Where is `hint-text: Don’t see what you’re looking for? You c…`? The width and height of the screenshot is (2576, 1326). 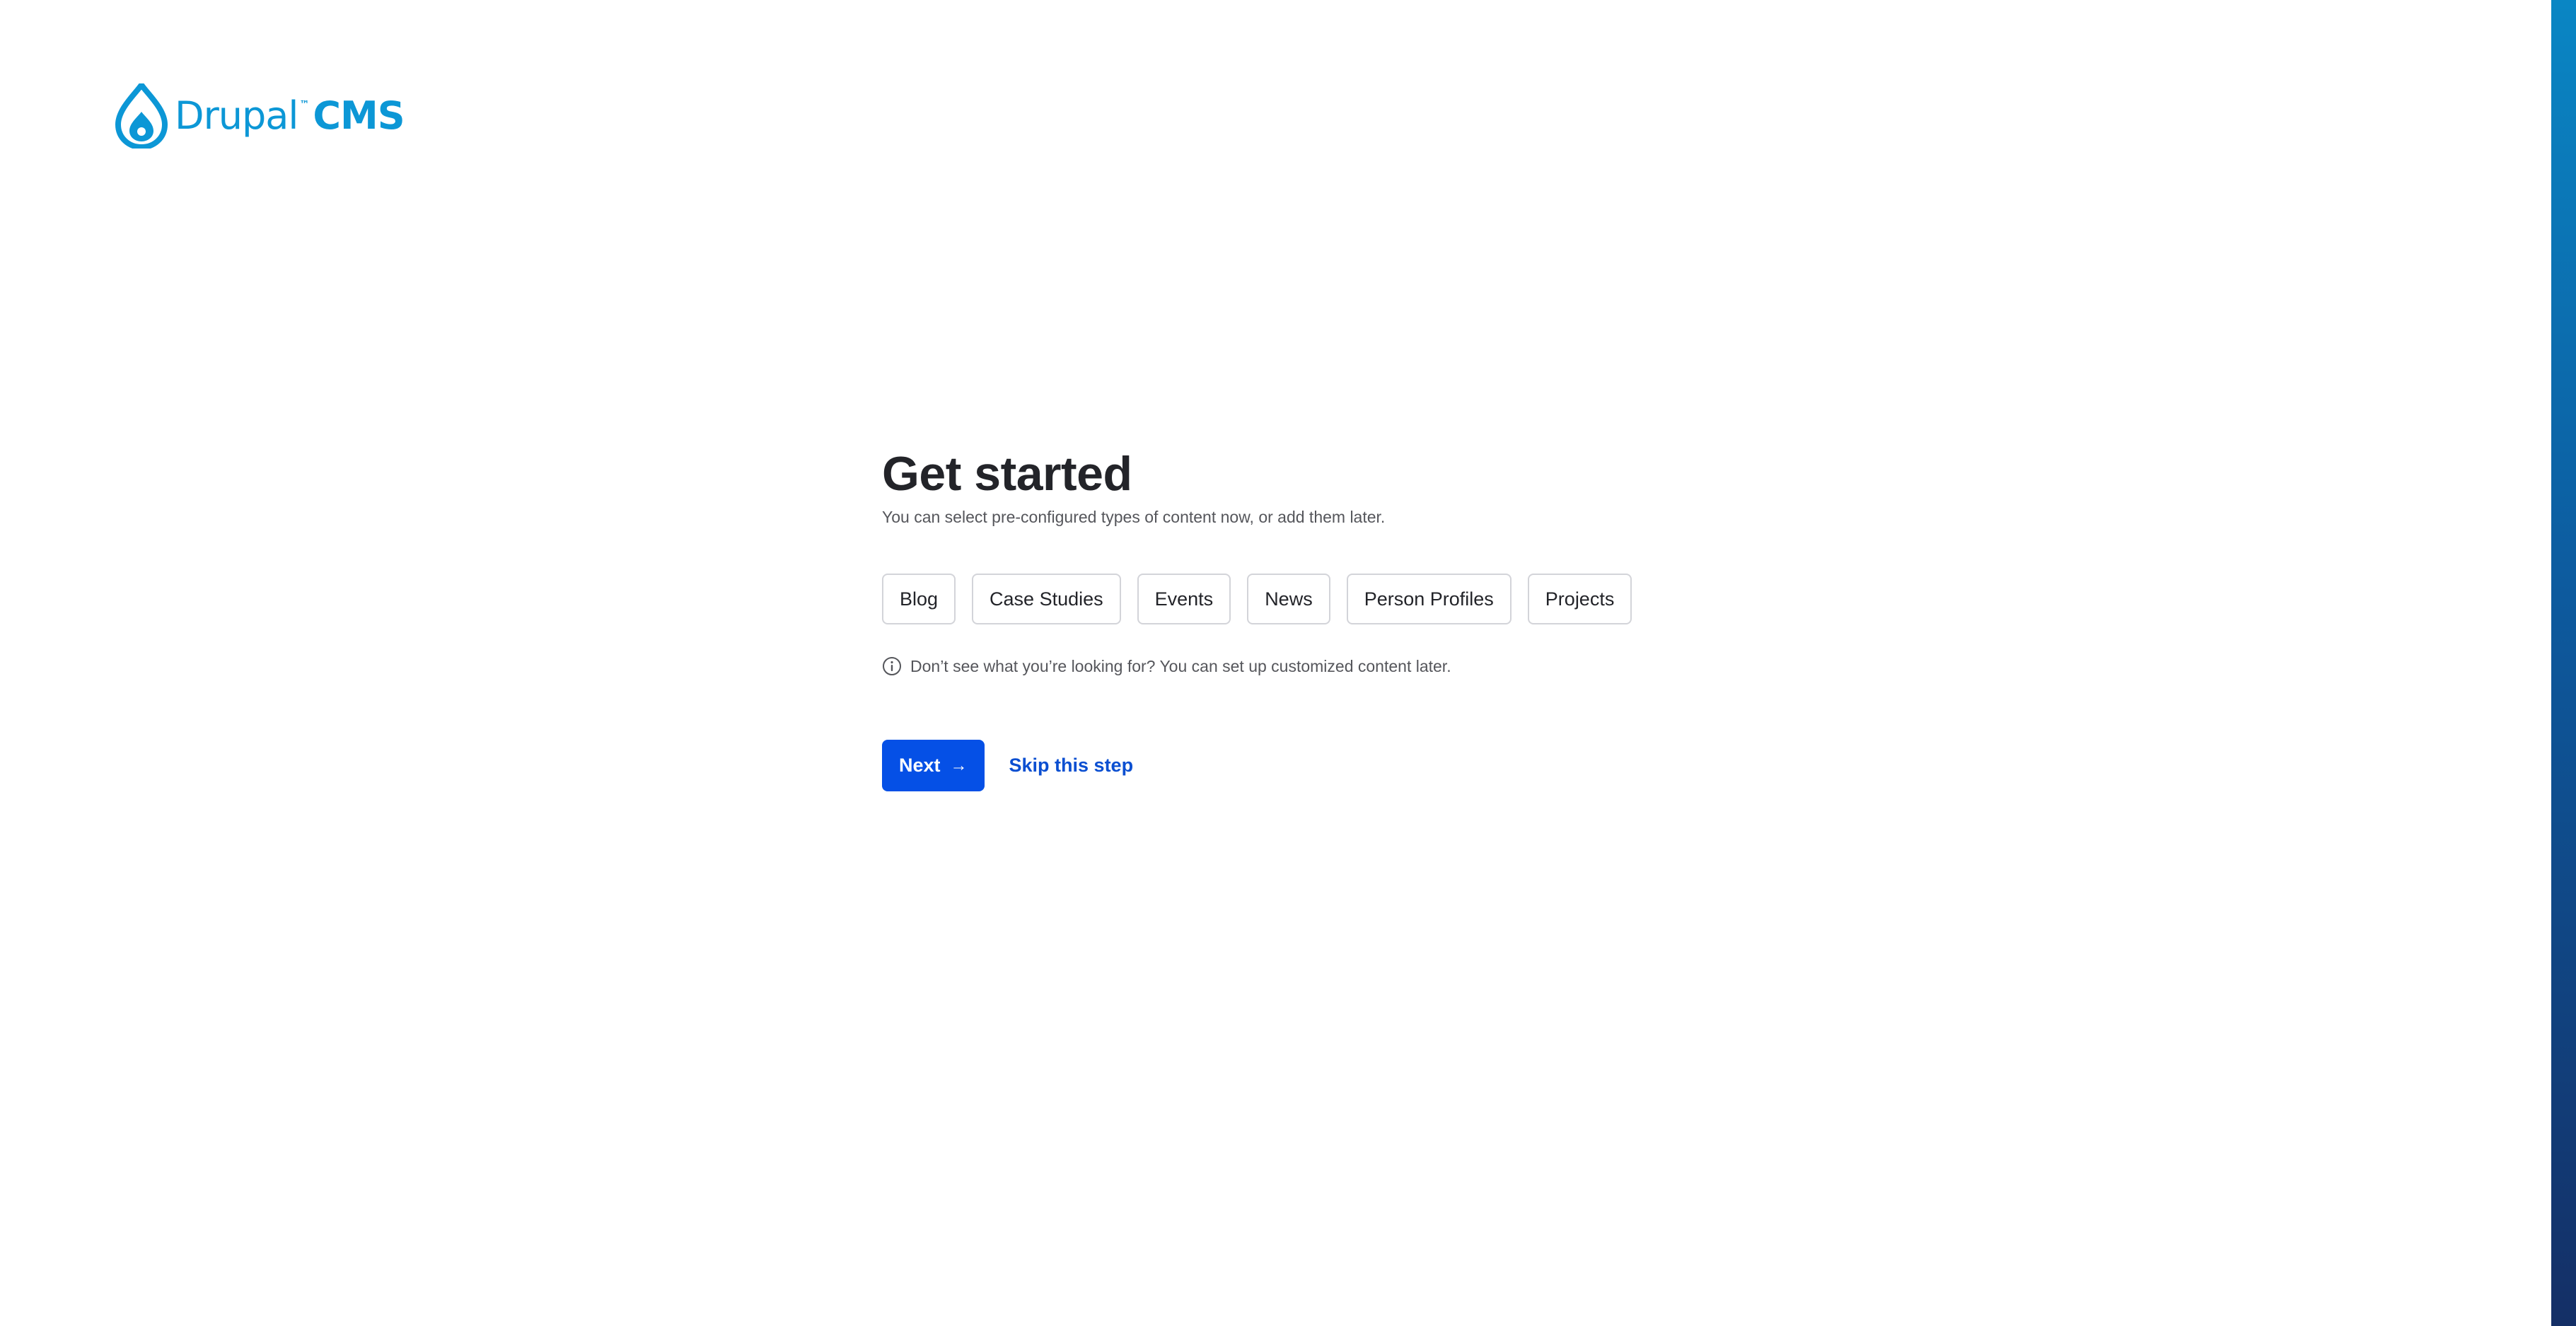 hint-text: Don’t see what you’re looking for? You c… is located at coordinates (1180, 666).